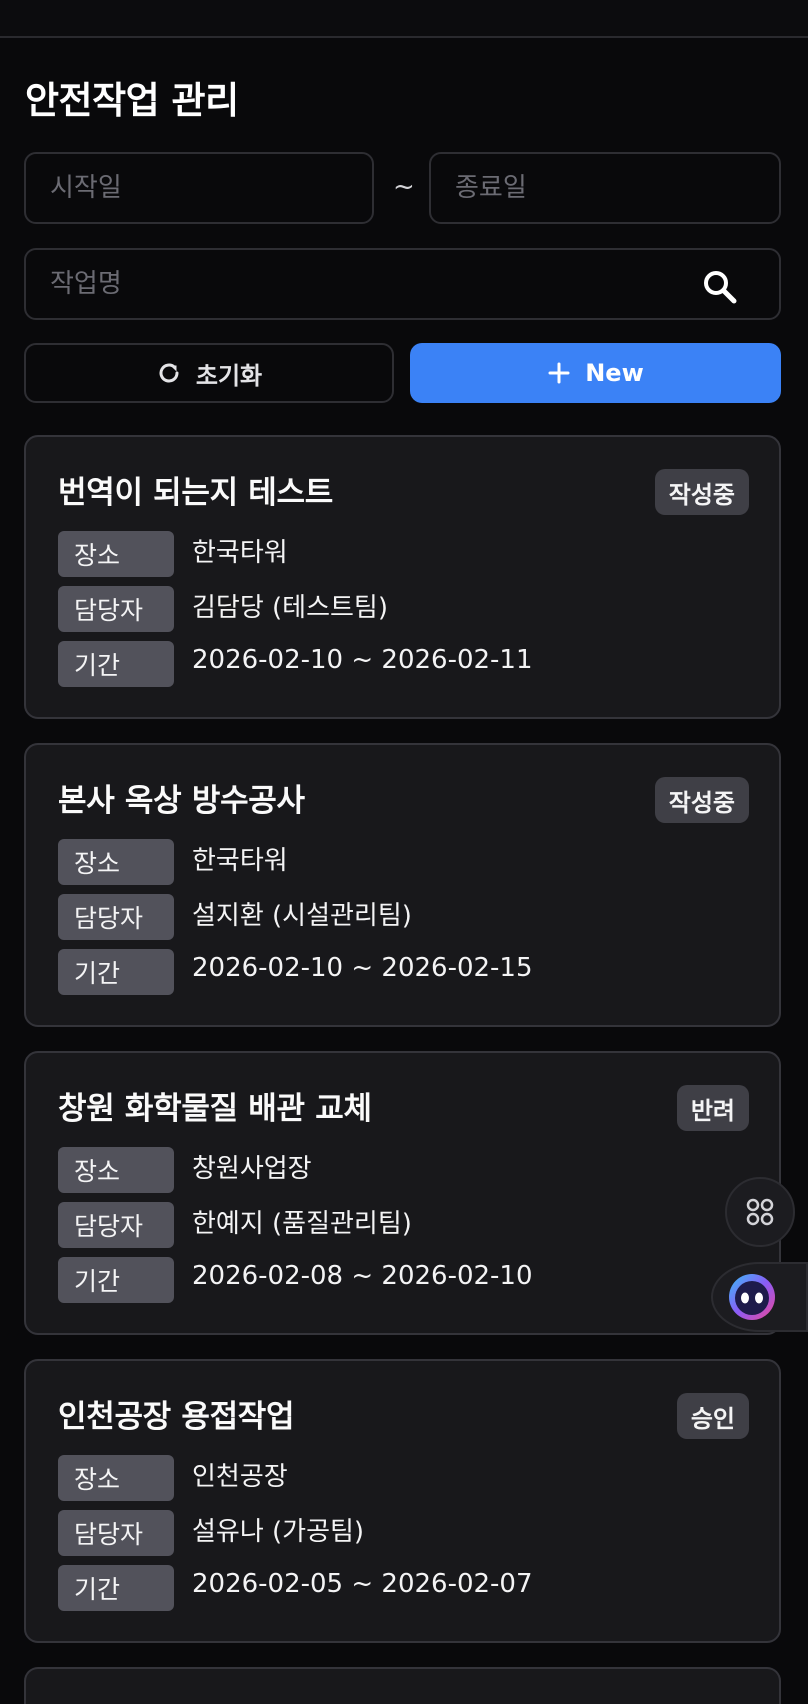 This screenshot has height=1704, width=808. Describe the element at coordinates (176, 1417) in the screenshot. I see `card-title: 인천공장 용접작업` at that location.